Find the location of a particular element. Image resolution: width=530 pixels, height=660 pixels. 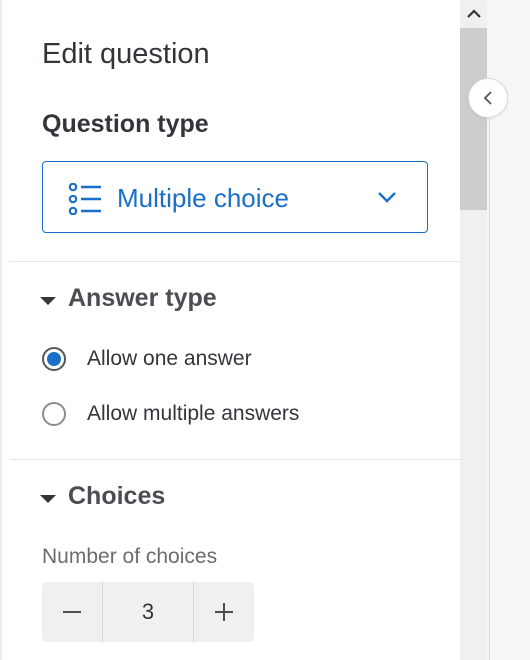

chevron-up-icon is located at coordinates (473, 13).